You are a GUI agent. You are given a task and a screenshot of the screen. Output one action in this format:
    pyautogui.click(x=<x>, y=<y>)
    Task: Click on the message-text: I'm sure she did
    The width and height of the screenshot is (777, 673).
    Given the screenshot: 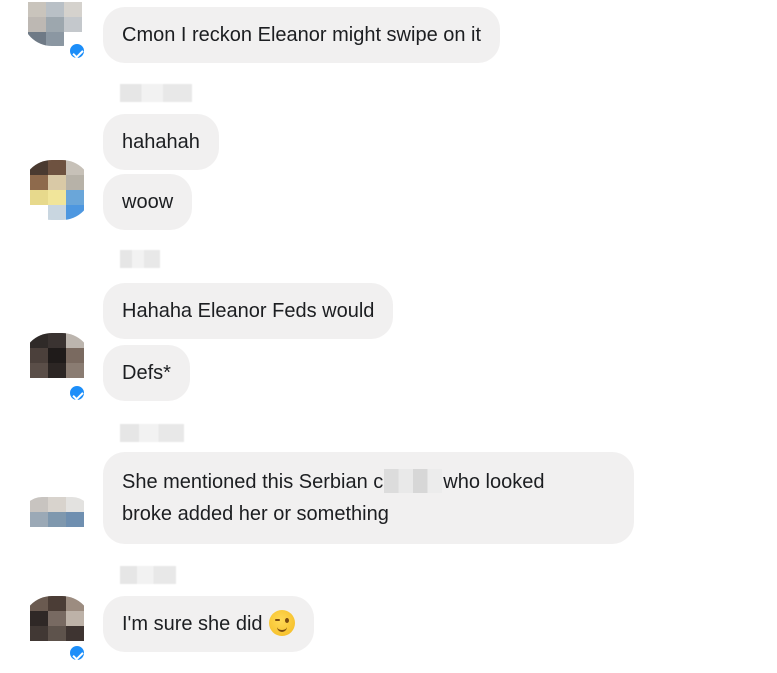 What is the action you would take?
    pyautogui.click(x=192, y=624)
    